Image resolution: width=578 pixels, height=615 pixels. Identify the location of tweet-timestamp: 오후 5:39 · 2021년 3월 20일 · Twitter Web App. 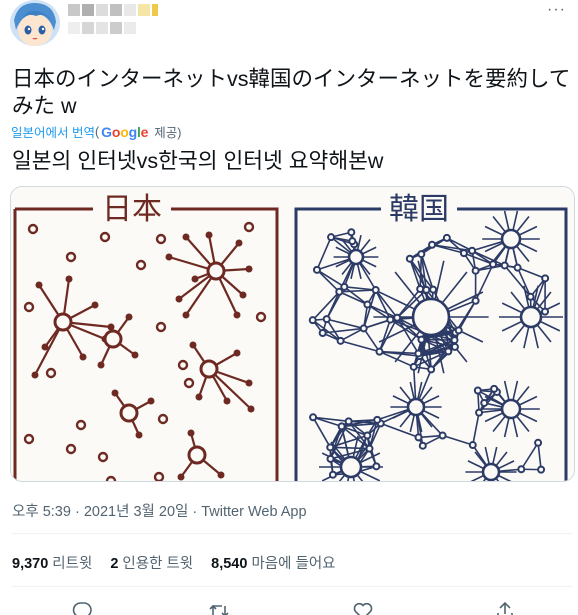
(159, 510).